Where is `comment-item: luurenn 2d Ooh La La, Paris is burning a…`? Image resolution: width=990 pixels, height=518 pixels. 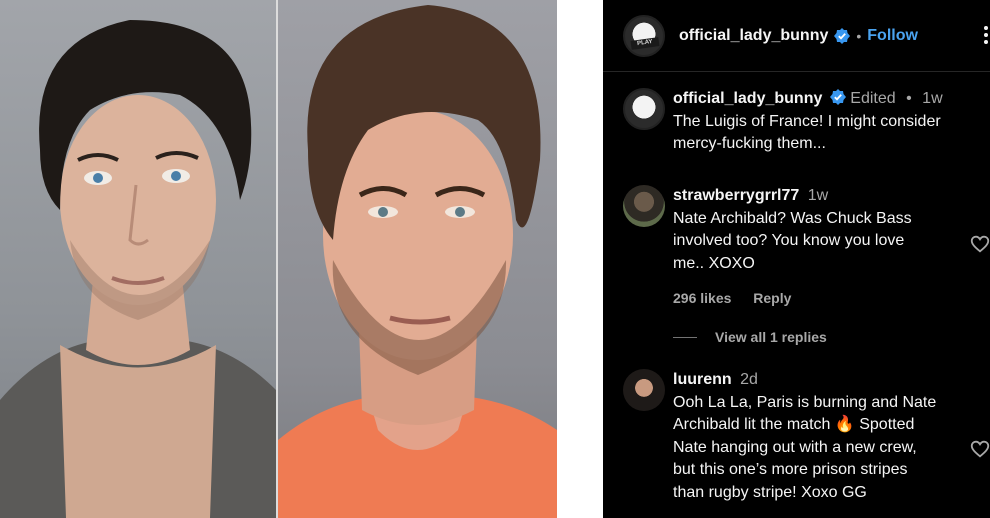
comment-item: luurenn 2d Ooh La La, Paris is burning a… is located at coordinates (806, 436).